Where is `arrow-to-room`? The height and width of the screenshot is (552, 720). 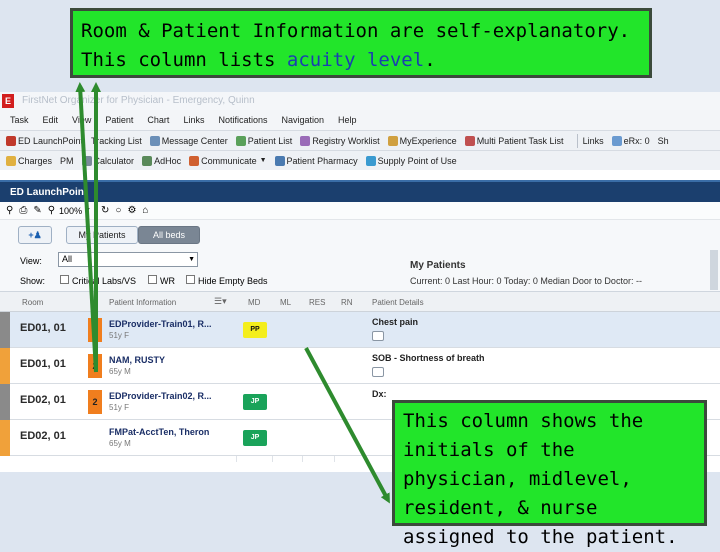 arrow-to-room is located at coordinates (86, 227).